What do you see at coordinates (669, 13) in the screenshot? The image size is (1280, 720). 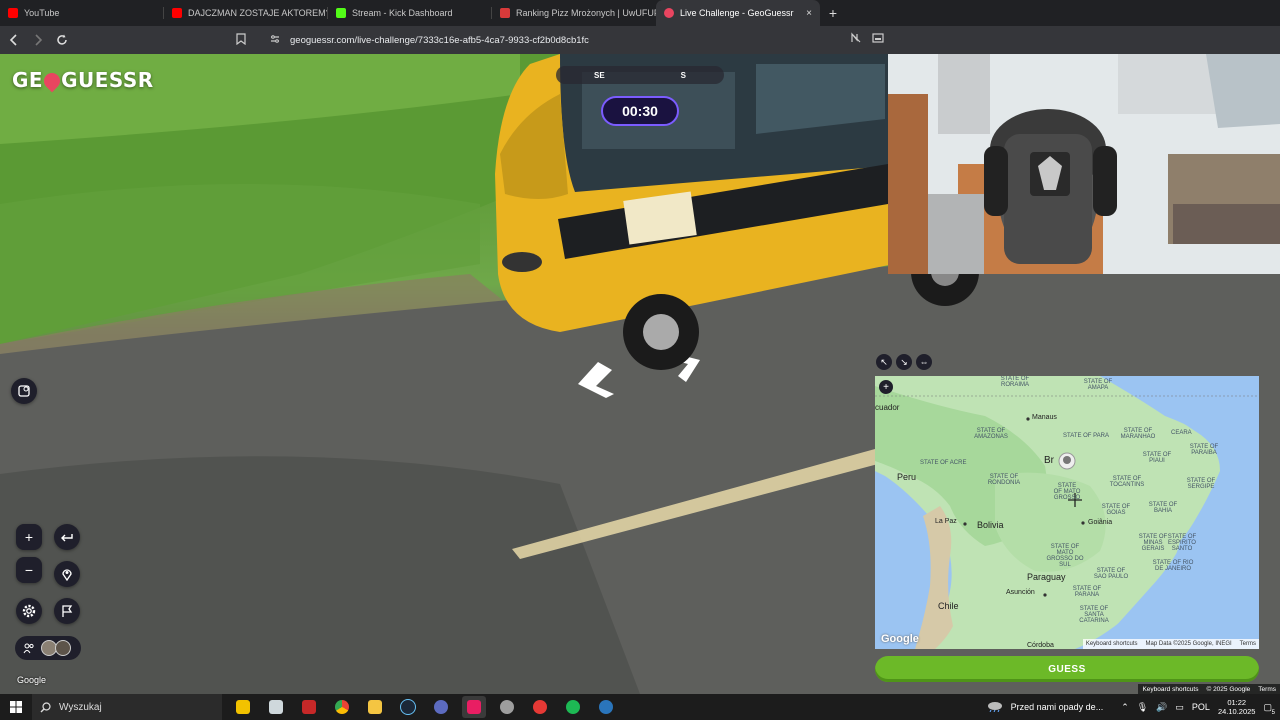 I see `geoguessr-icon` at bounding box center [669, 13].